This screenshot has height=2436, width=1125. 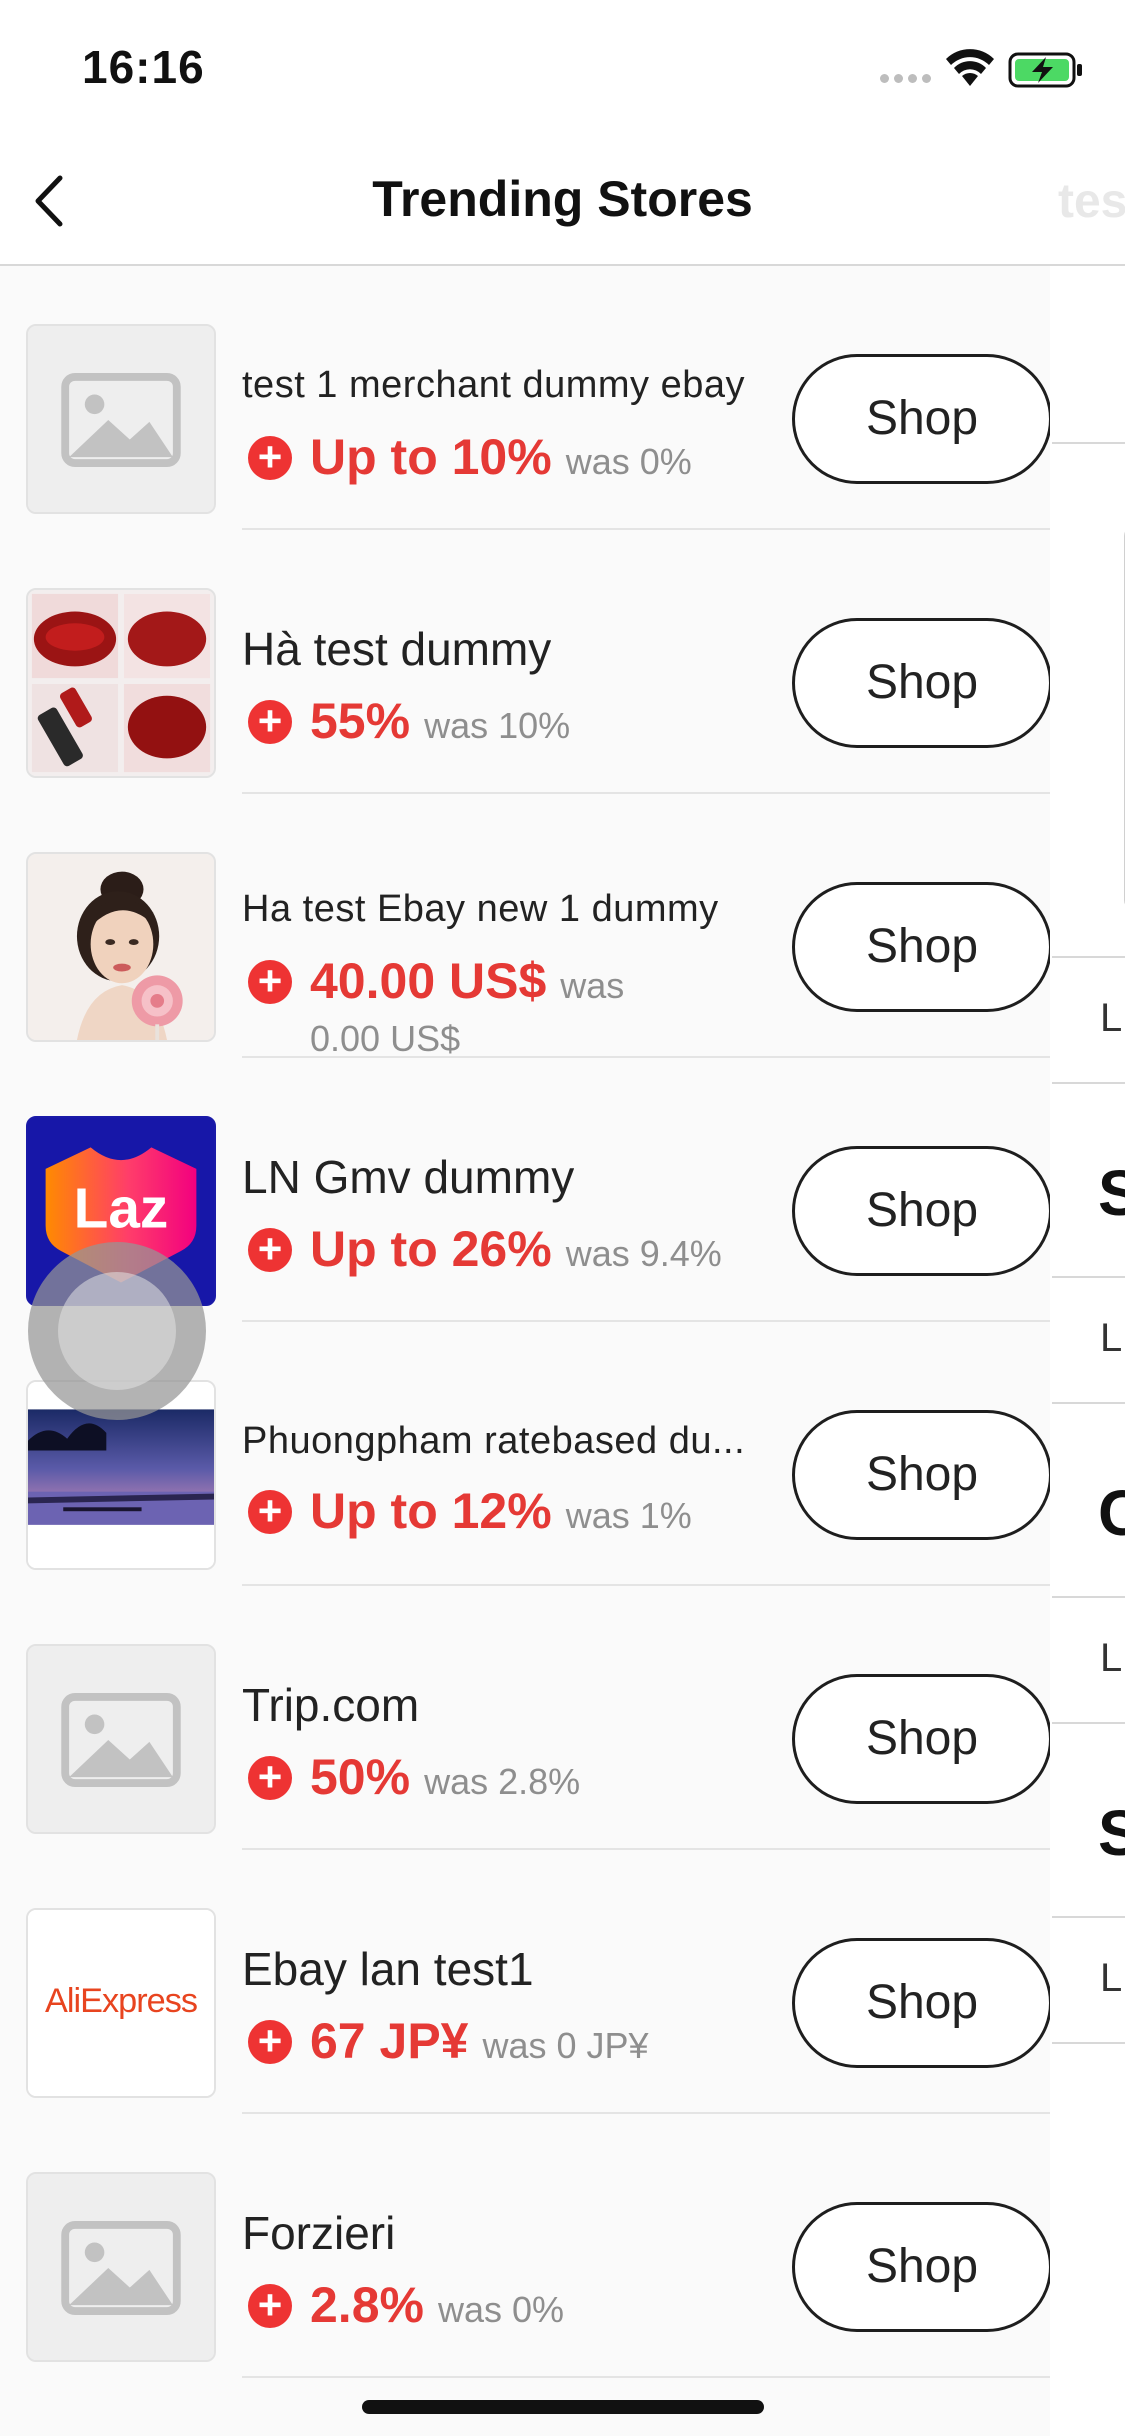 I want to click on status-bar: 16:16, so click(x=562, y=70).